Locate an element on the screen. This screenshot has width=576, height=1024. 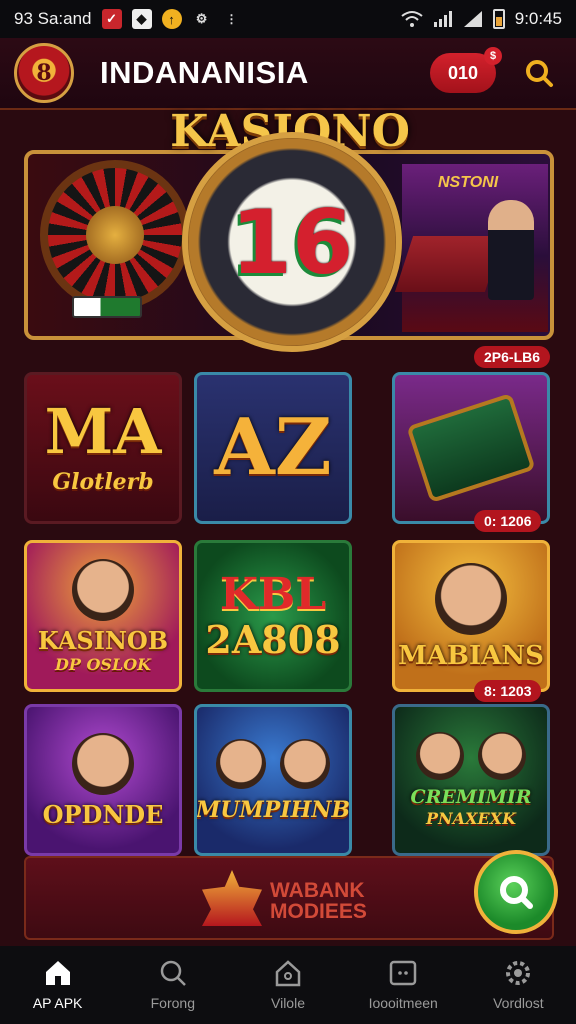
tile-title: MABIANS is located at coordinates (471, 656).